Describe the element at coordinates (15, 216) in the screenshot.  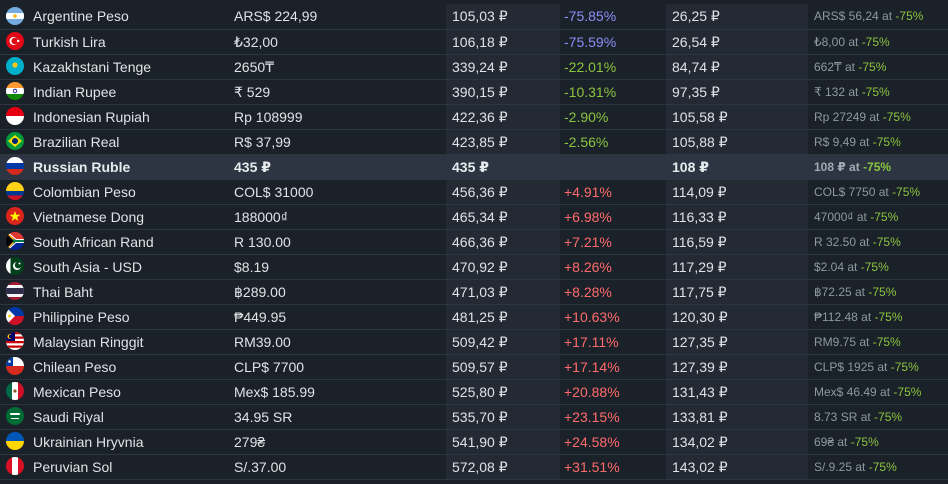
I see `vietnam-flag-icon` at that location.